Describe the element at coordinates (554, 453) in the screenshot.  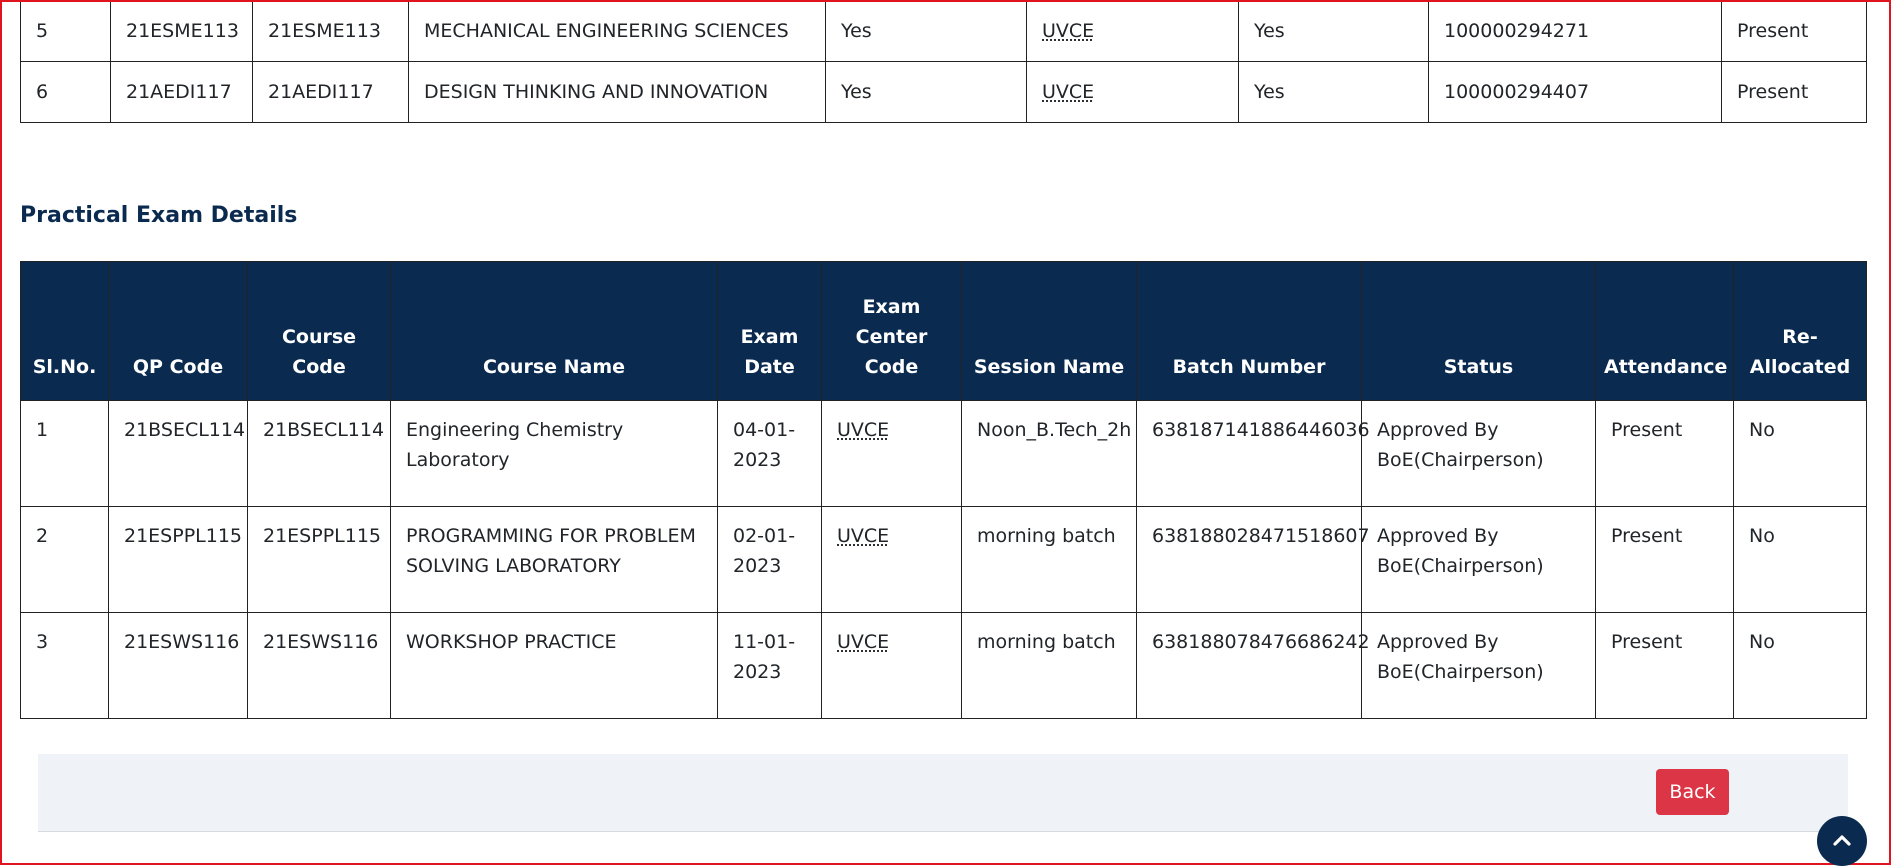
I see `course-name-cell: Engineering Chemistry Laboratory` at that location.